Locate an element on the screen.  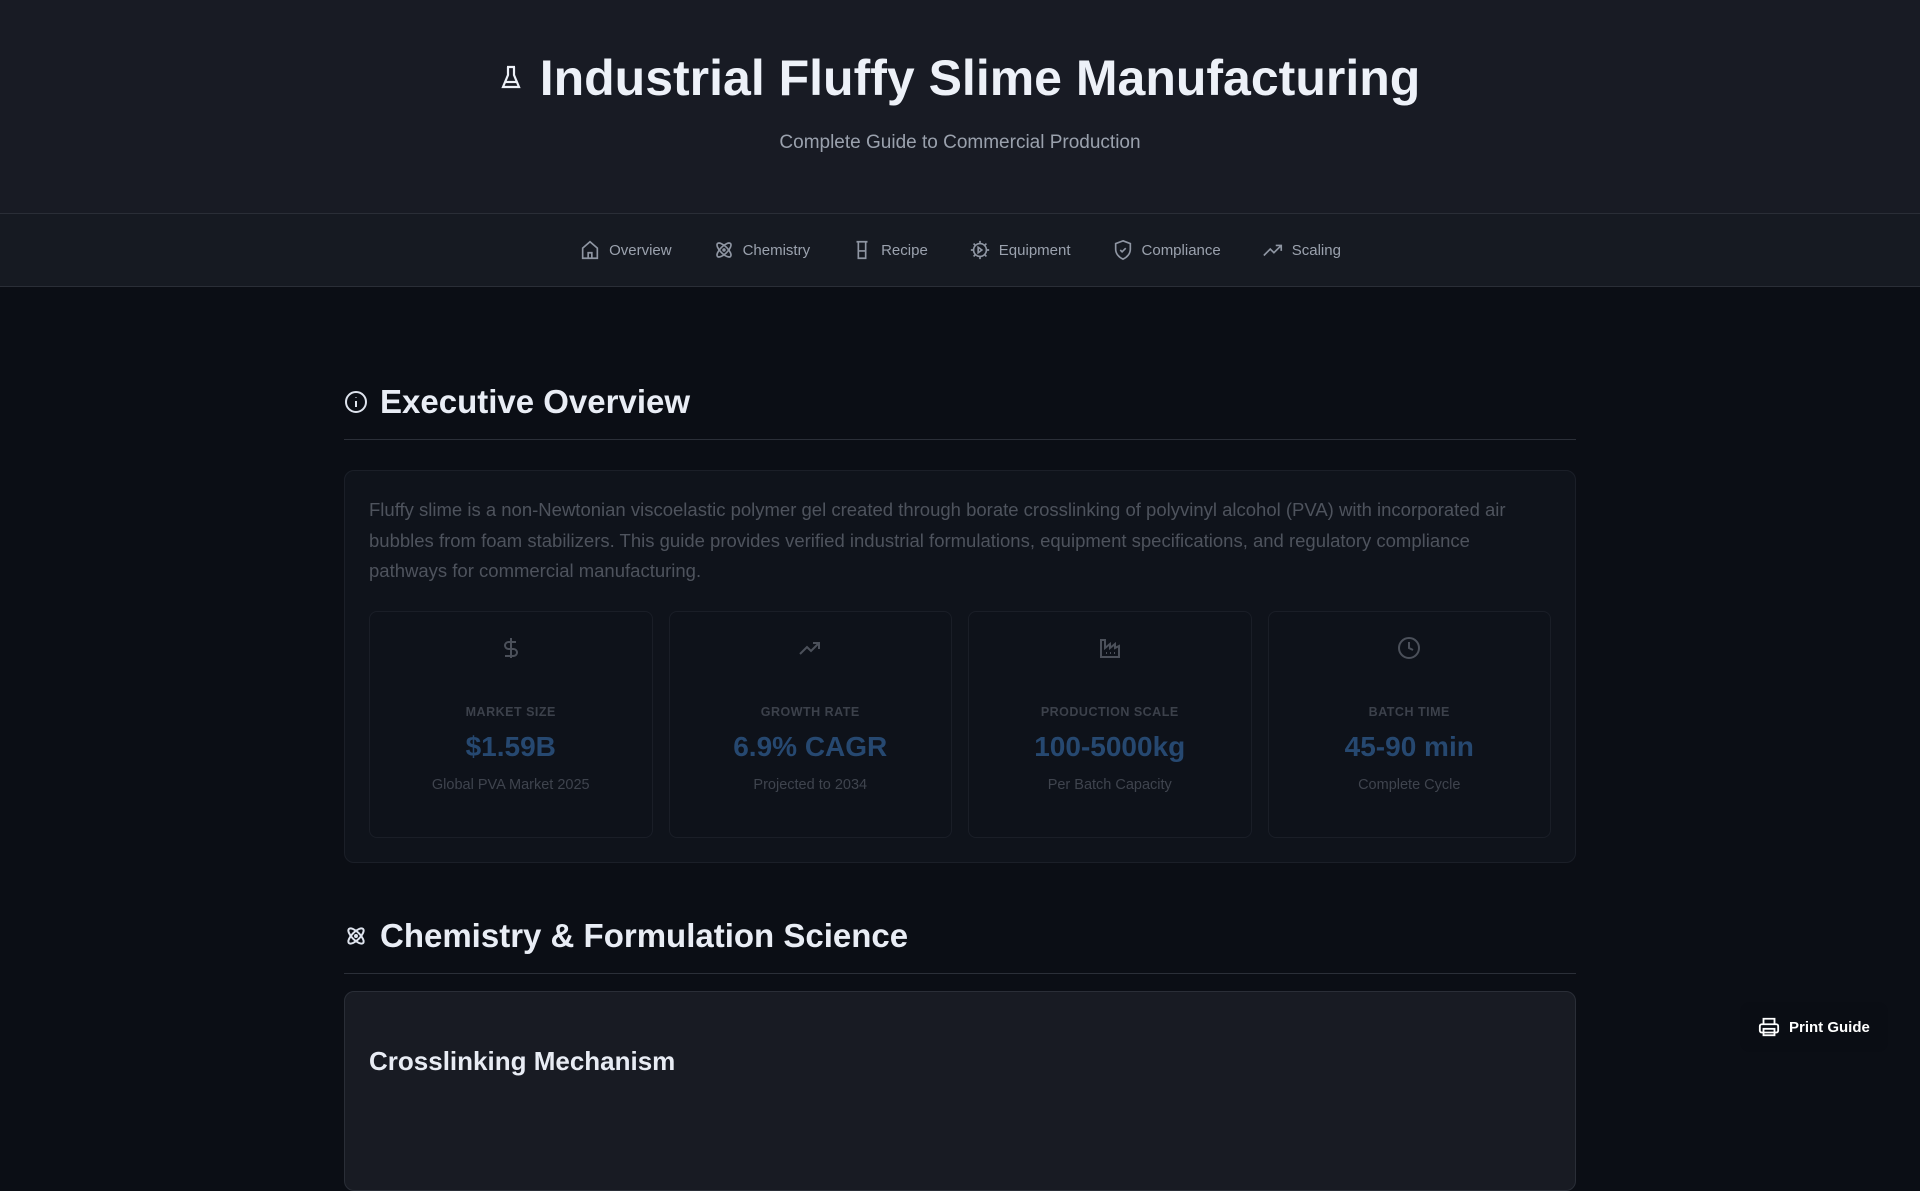
stat-value: $1.59B is located at coordinates (510, 746).